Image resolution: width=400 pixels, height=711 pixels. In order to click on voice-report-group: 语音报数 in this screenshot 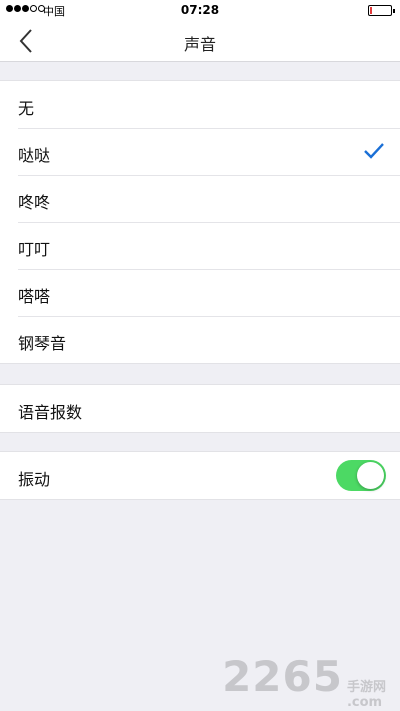, I will do `click(200, 408)`.